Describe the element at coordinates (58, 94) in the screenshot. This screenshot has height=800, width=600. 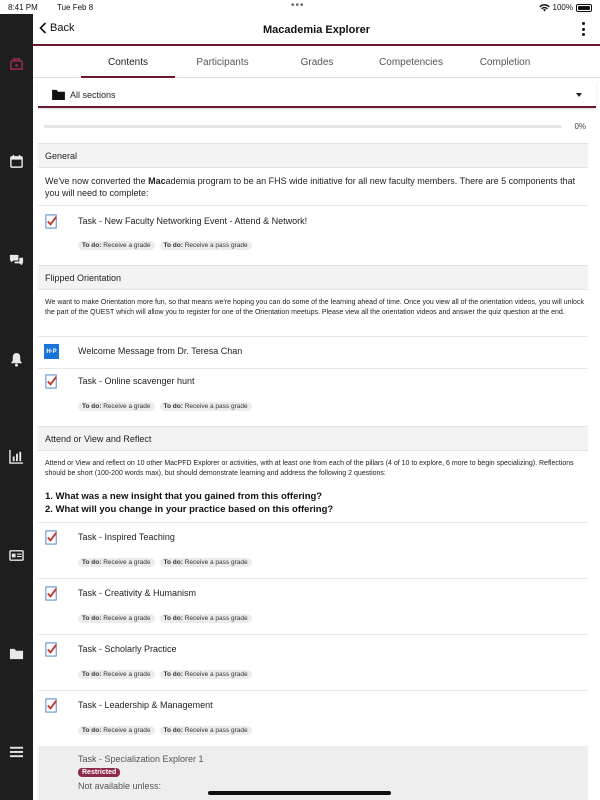
I see `folder-icon` at that location.